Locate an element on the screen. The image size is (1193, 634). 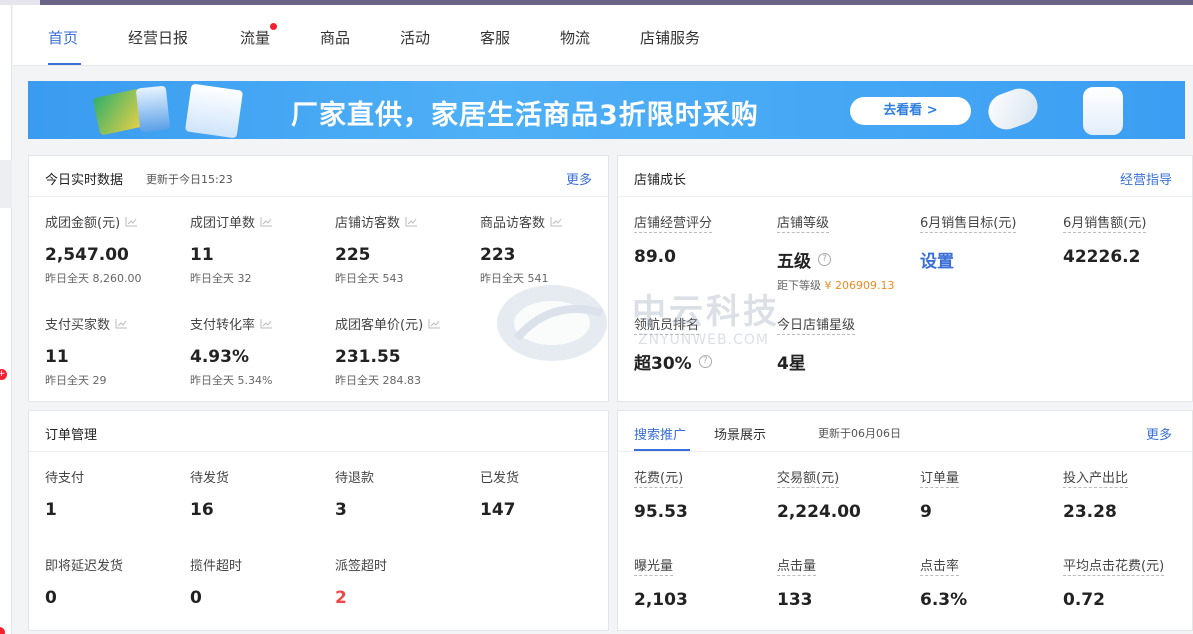
appliance-image is located at coordinates (1013, 109).